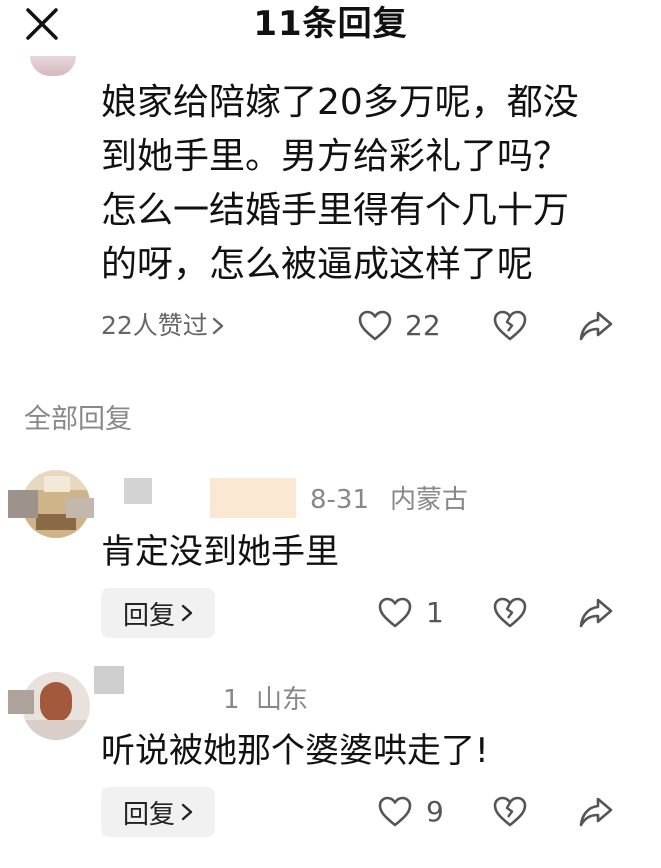  I want to click on comment-text: 肯定没到她手里, so click(220, 552).